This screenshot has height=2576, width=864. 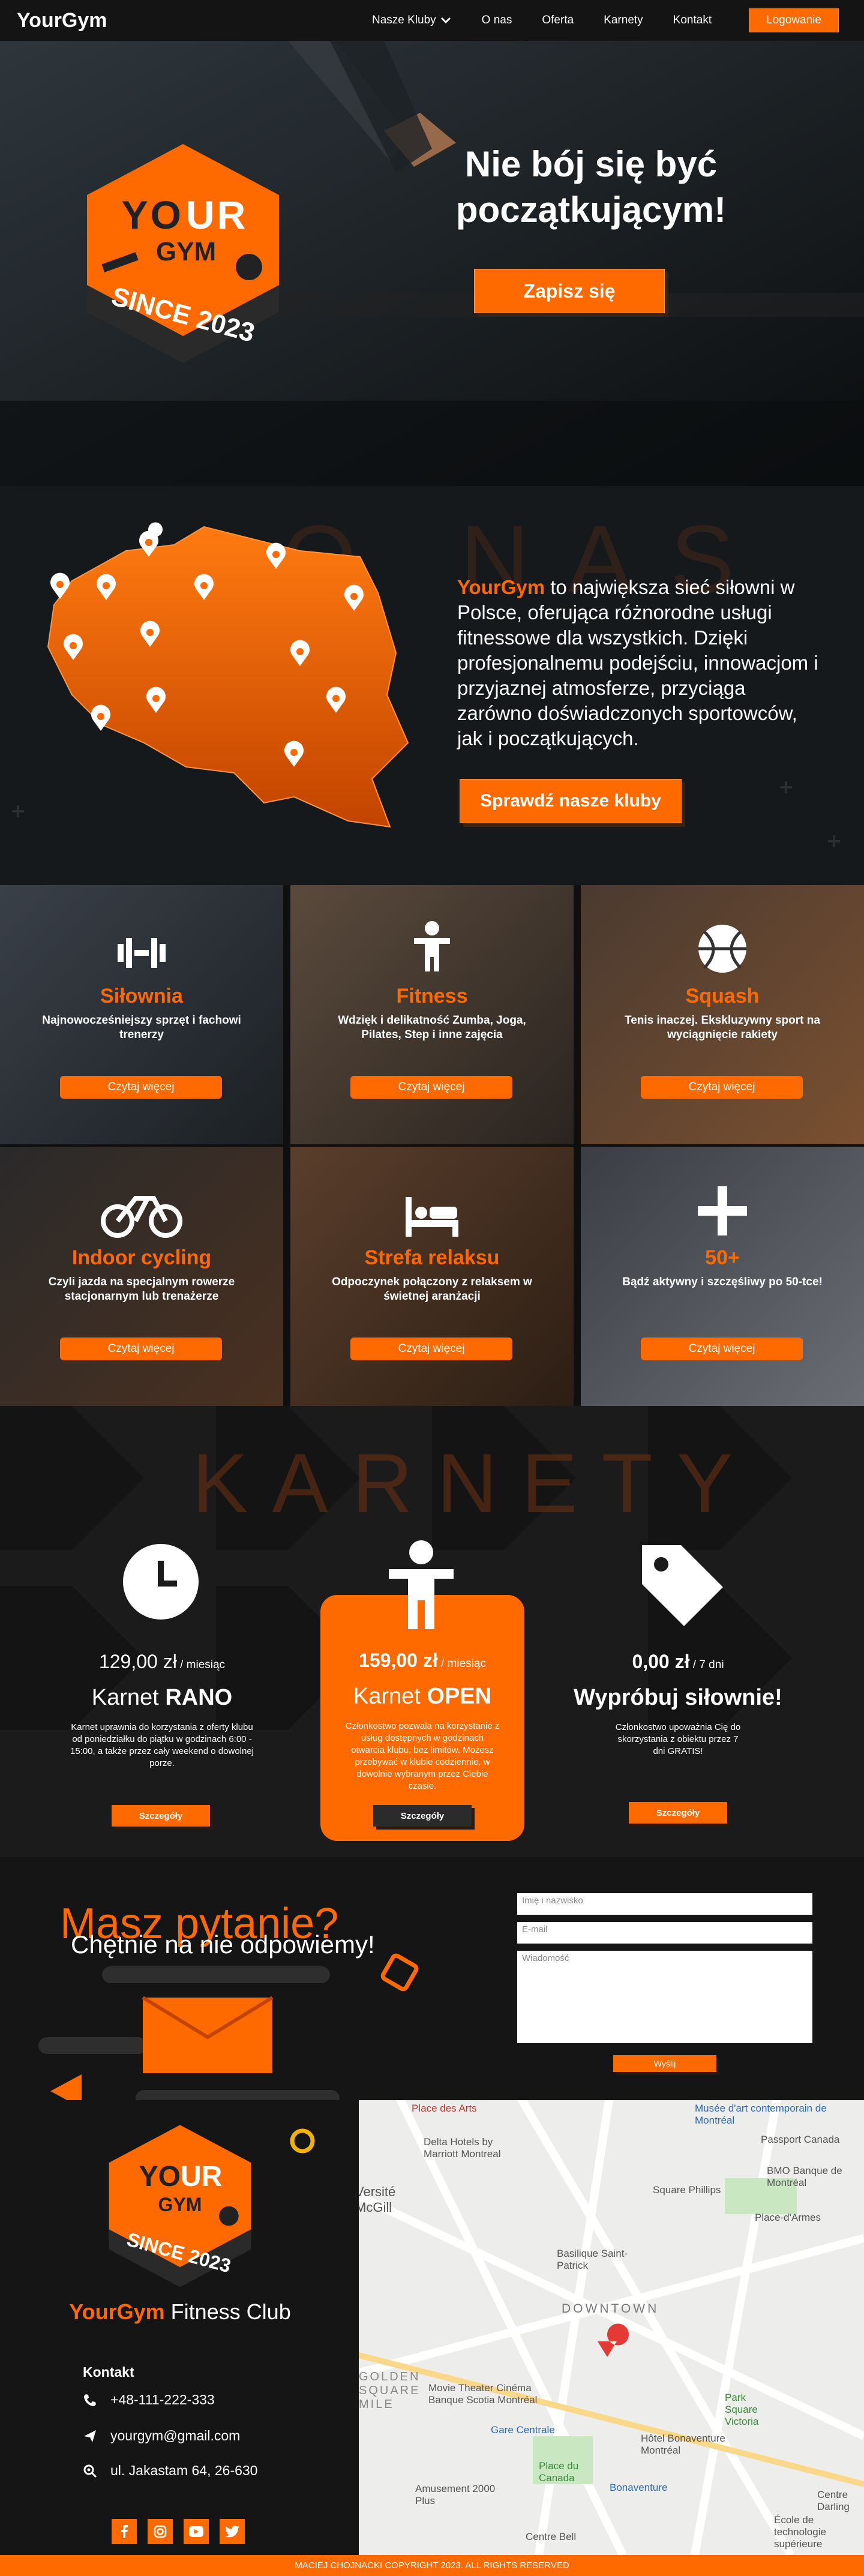 I want to click on tile-title: Fitness, so click(x=432, y=996).